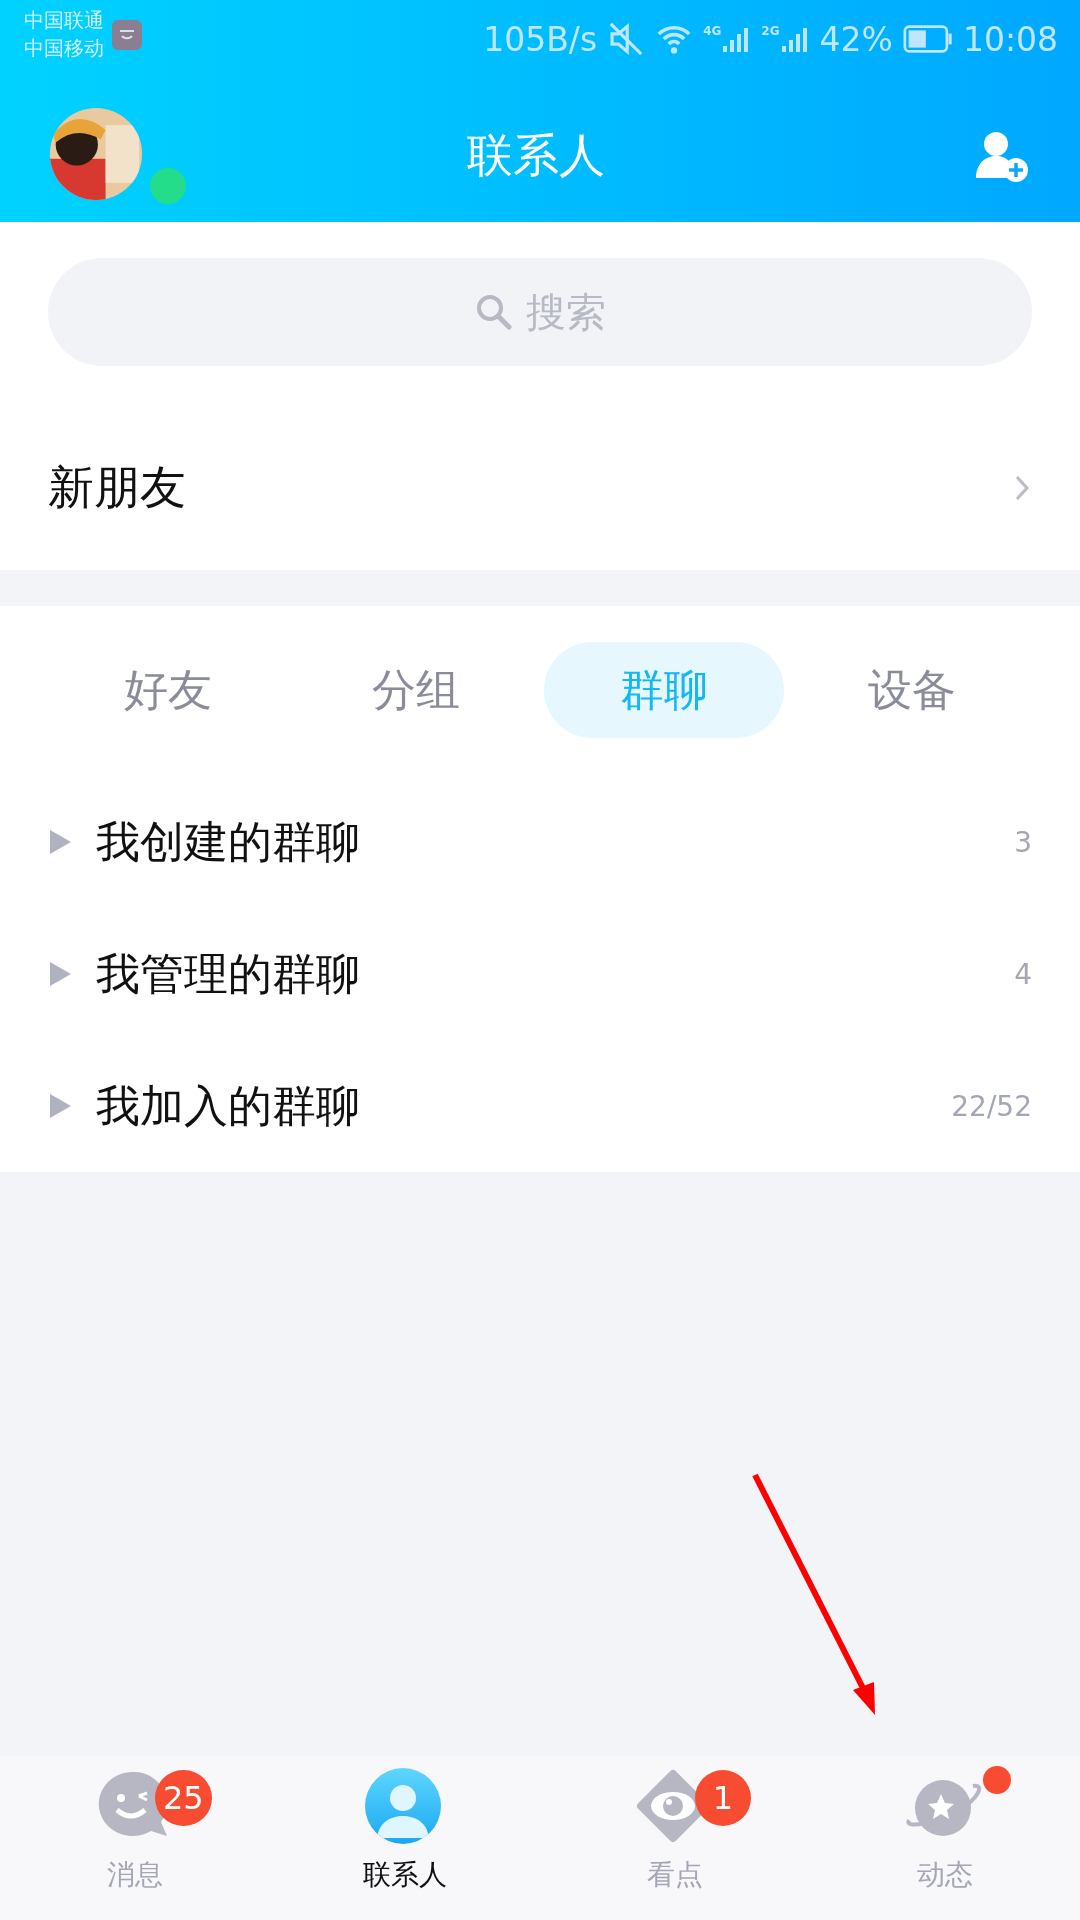 Image resolution: width=1080 pixels, height=1920 pixels. I want to click on nav-tab: 动态, so click(945, 1843).